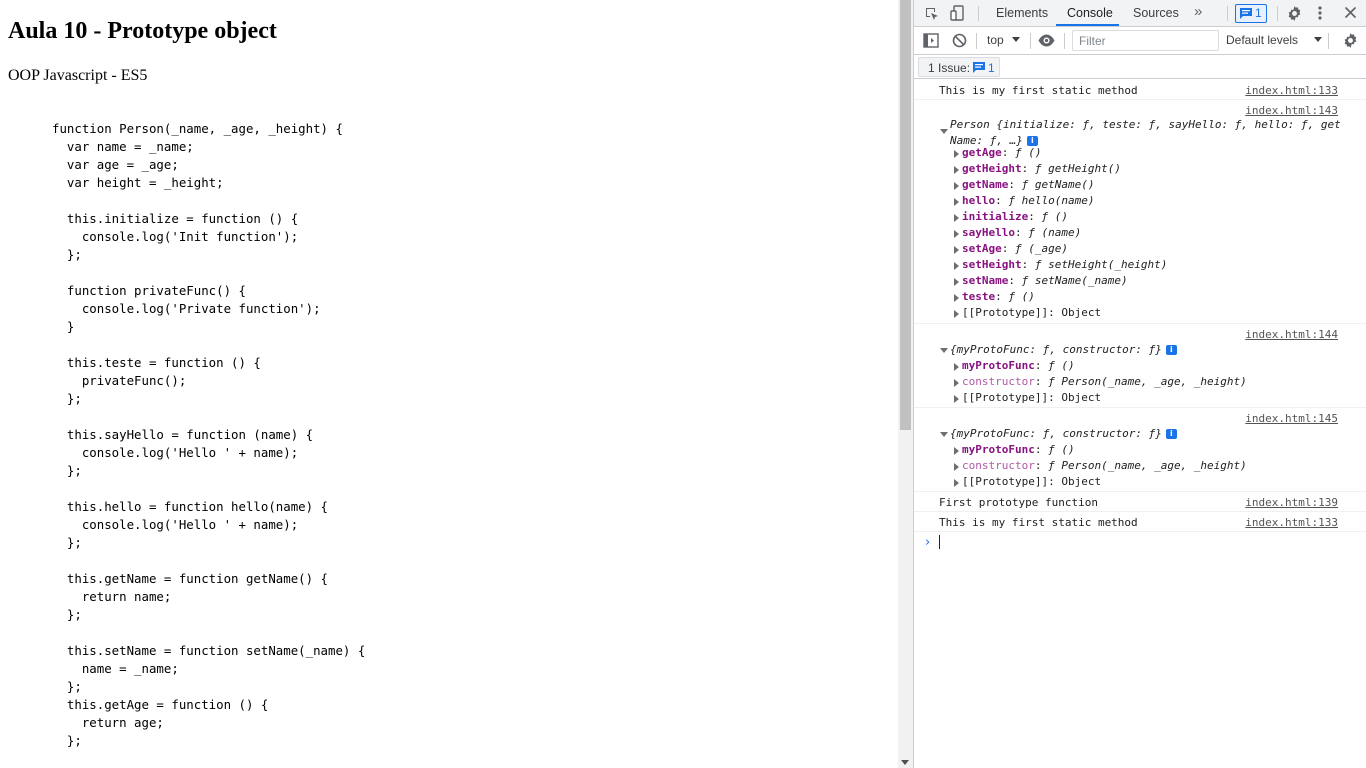  Describe the element at coordinates (1002, 152) in the screenshot. I see `object-property: getAge: ƒ ()` at that location.